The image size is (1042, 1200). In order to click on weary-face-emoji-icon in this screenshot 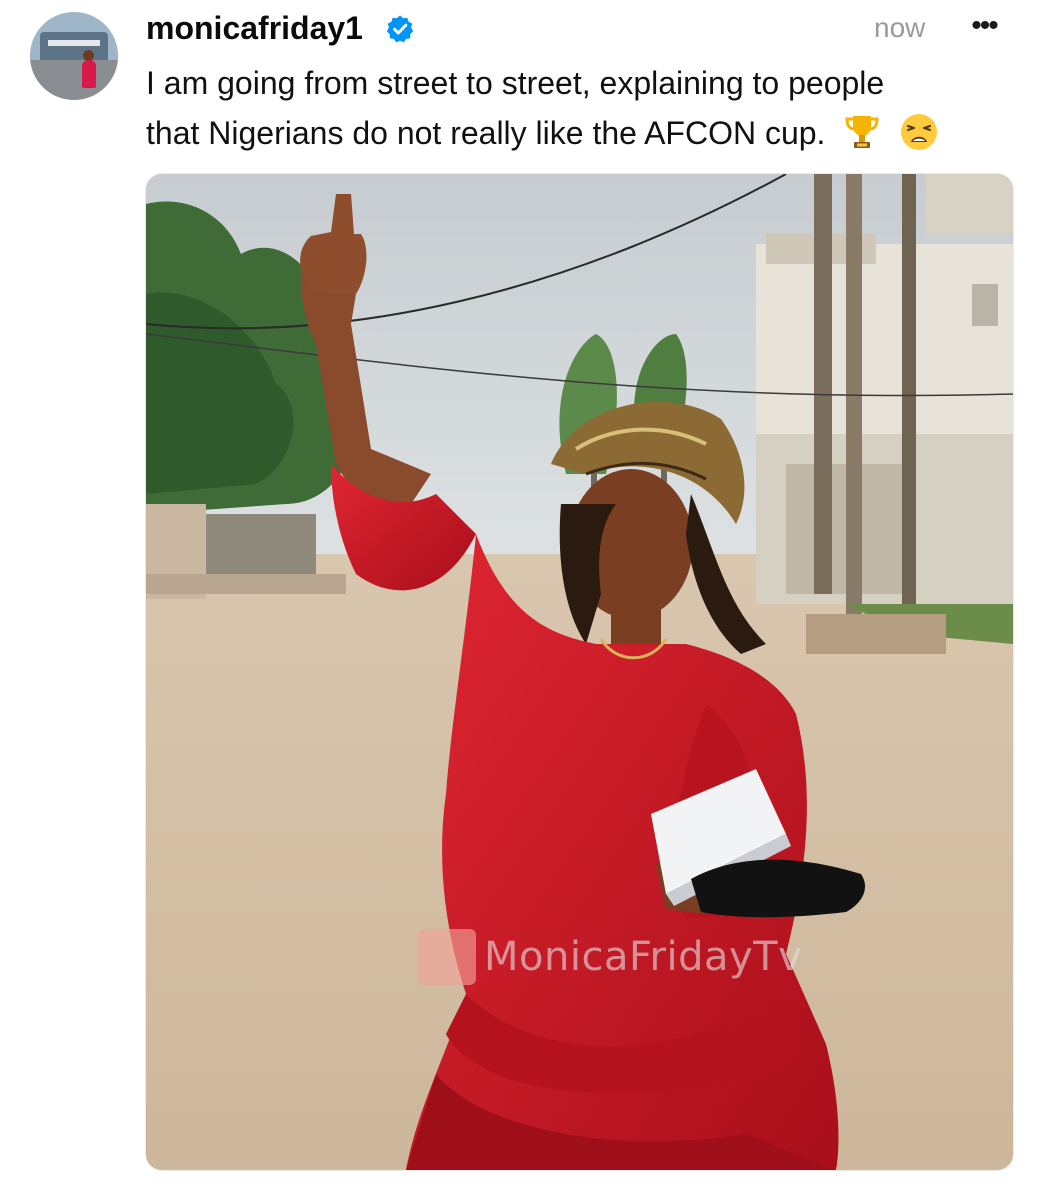, I will do `click(919, 132)`.